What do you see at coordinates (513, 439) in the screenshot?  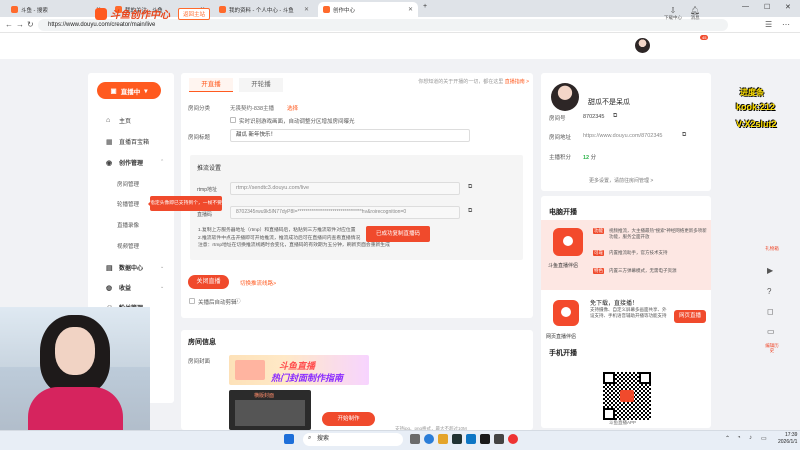 I see `douyu-app-icon` at bounding box center [513, 439].